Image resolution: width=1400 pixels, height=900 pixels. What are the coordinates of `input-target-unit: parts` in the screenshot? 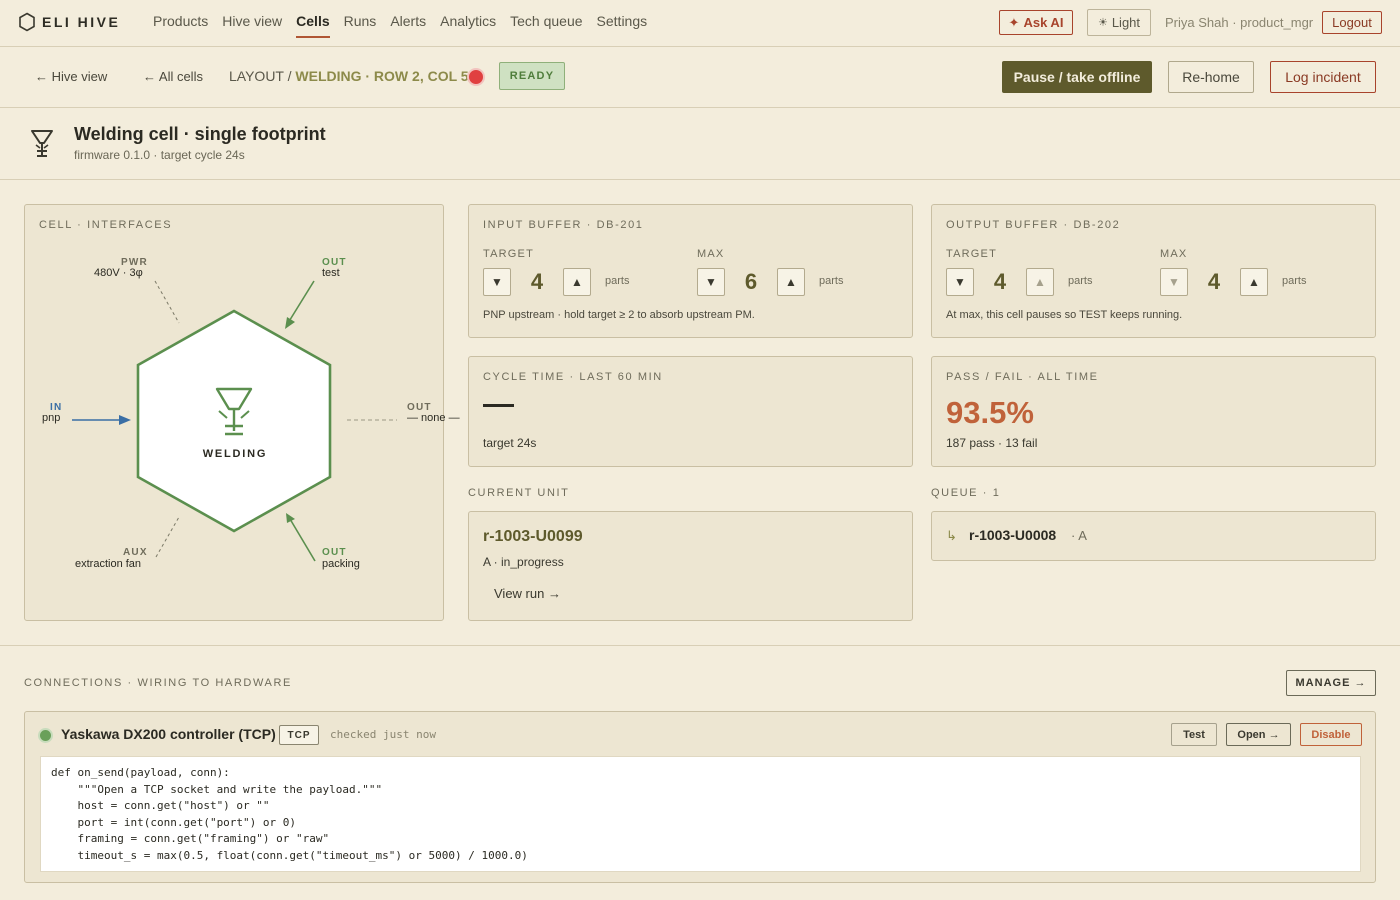 It's located at (617, 281).